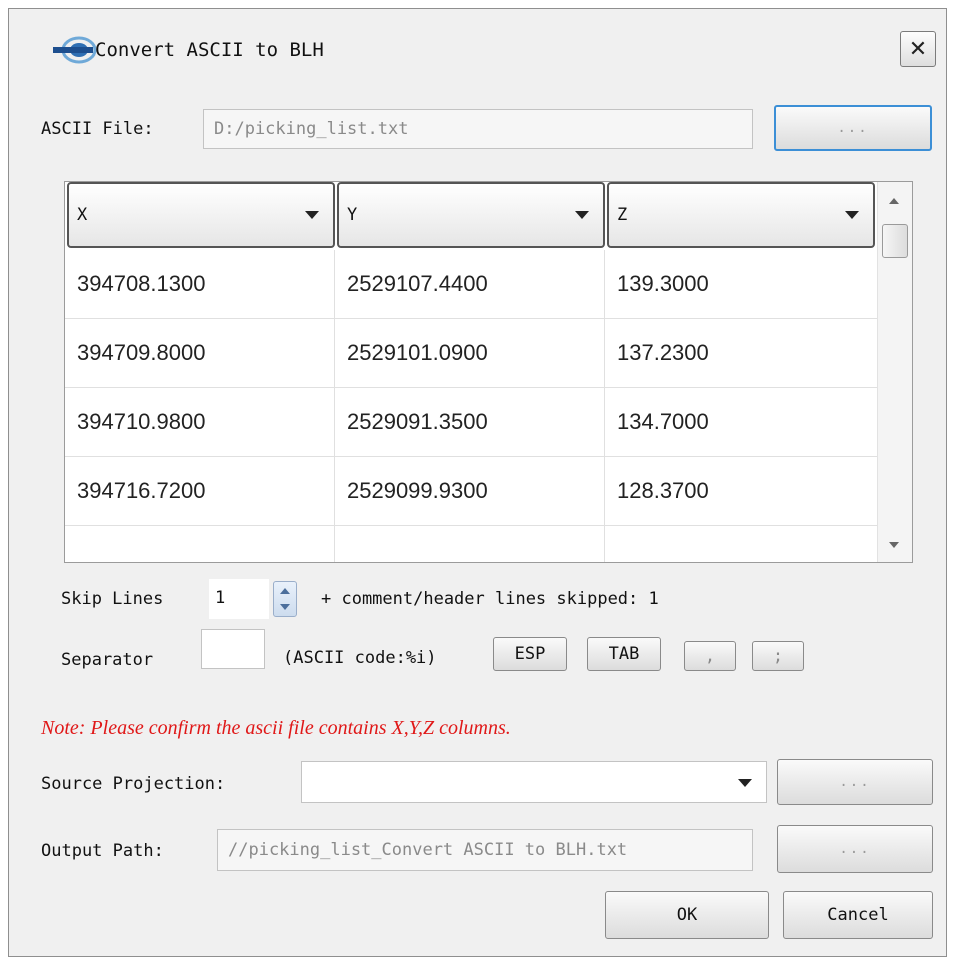 The height and width of the screenshot is (965, 957). I want to click on table-row: 394709.8000 2529101.0900 137.2300, so click(471, 353).